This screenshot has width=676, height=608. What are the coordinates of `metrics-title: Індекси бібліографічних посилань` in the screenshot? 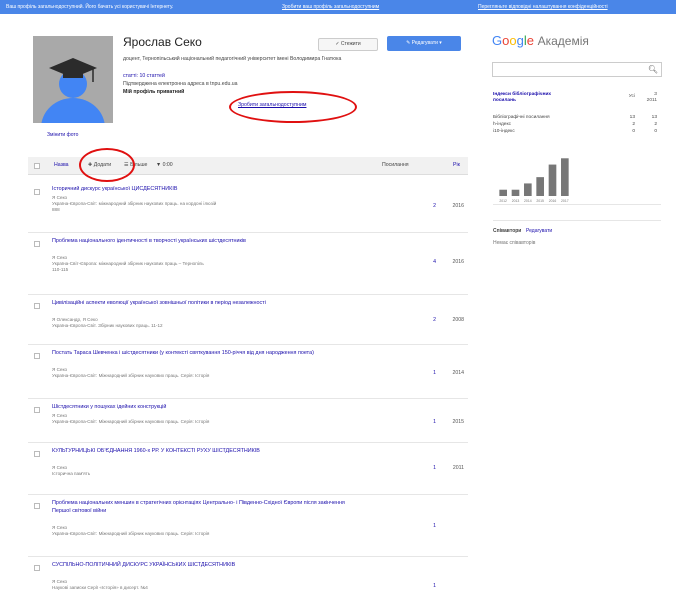 It's located at (533, 98).